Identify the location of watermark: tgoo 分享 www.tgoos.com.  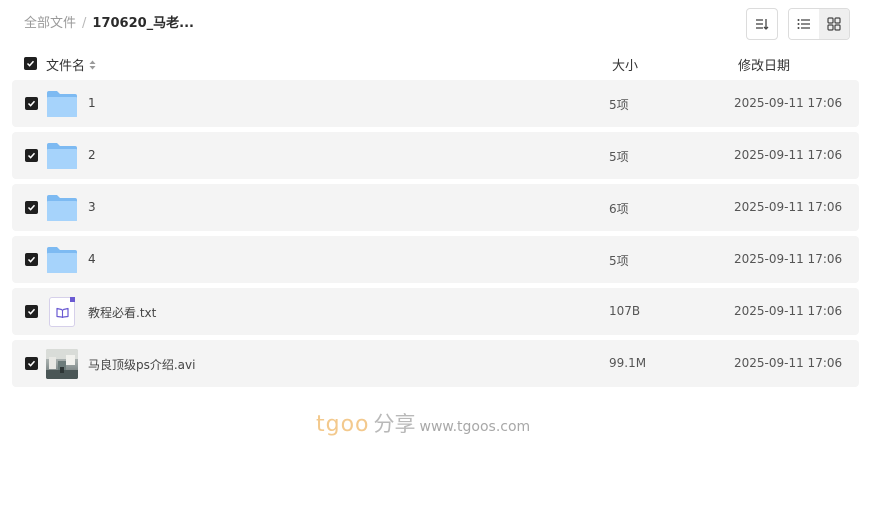
(423, 423).